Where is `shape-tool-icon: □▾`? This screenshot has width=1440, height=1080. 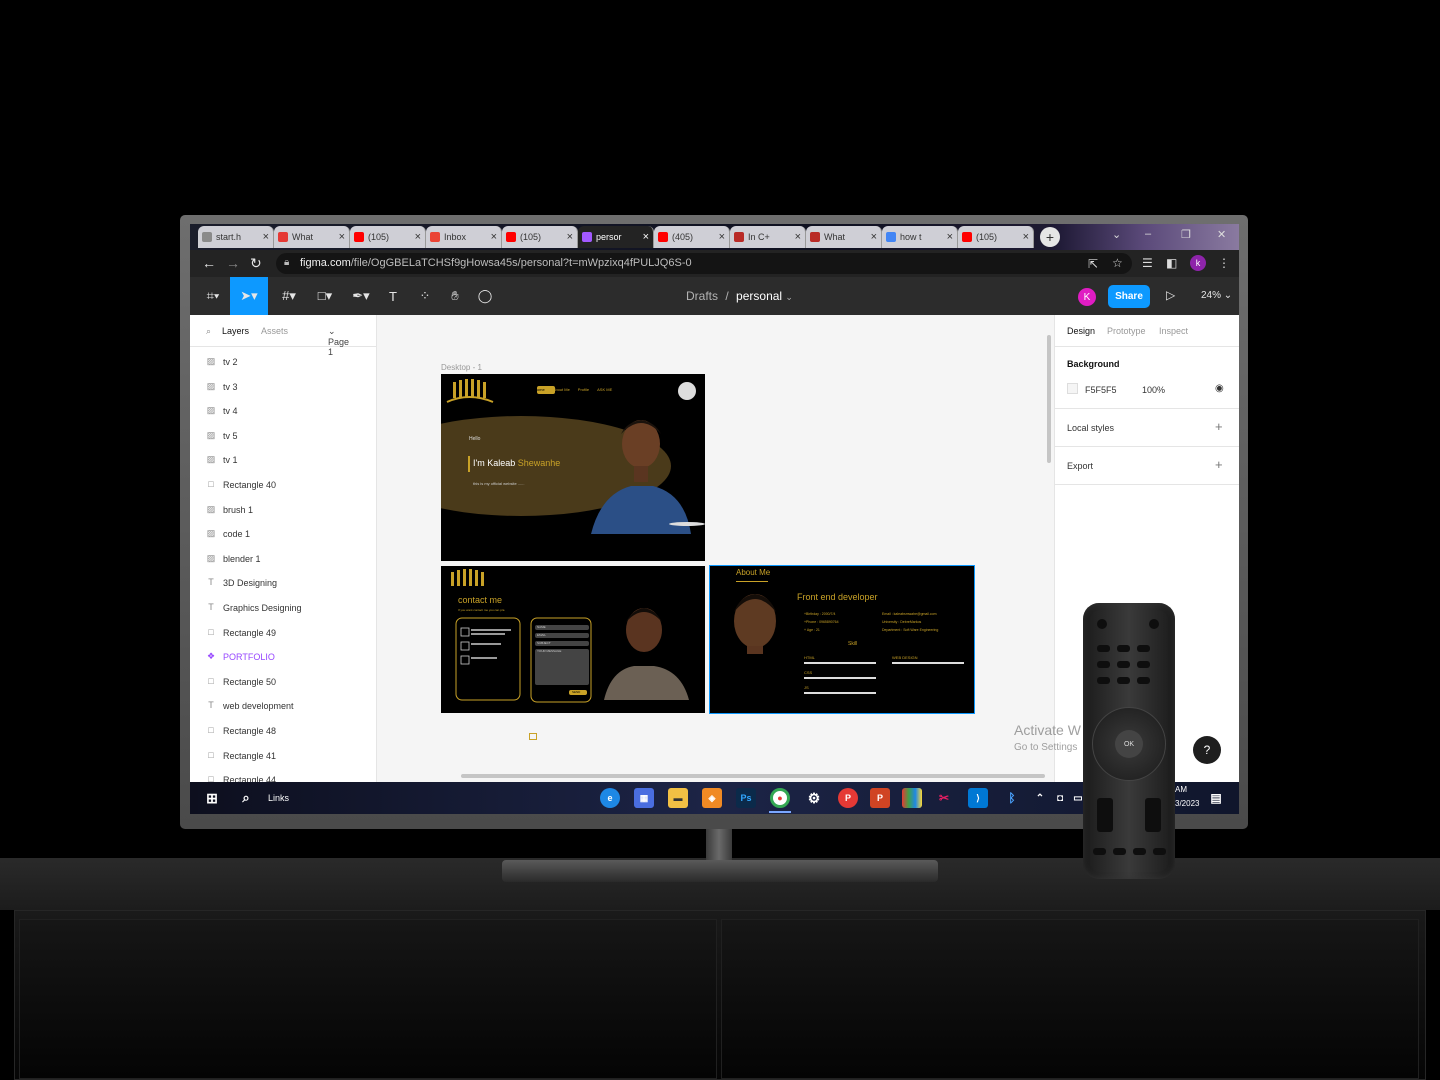 shape-tool-icon: □▾ is located at coordinates (325, 296).